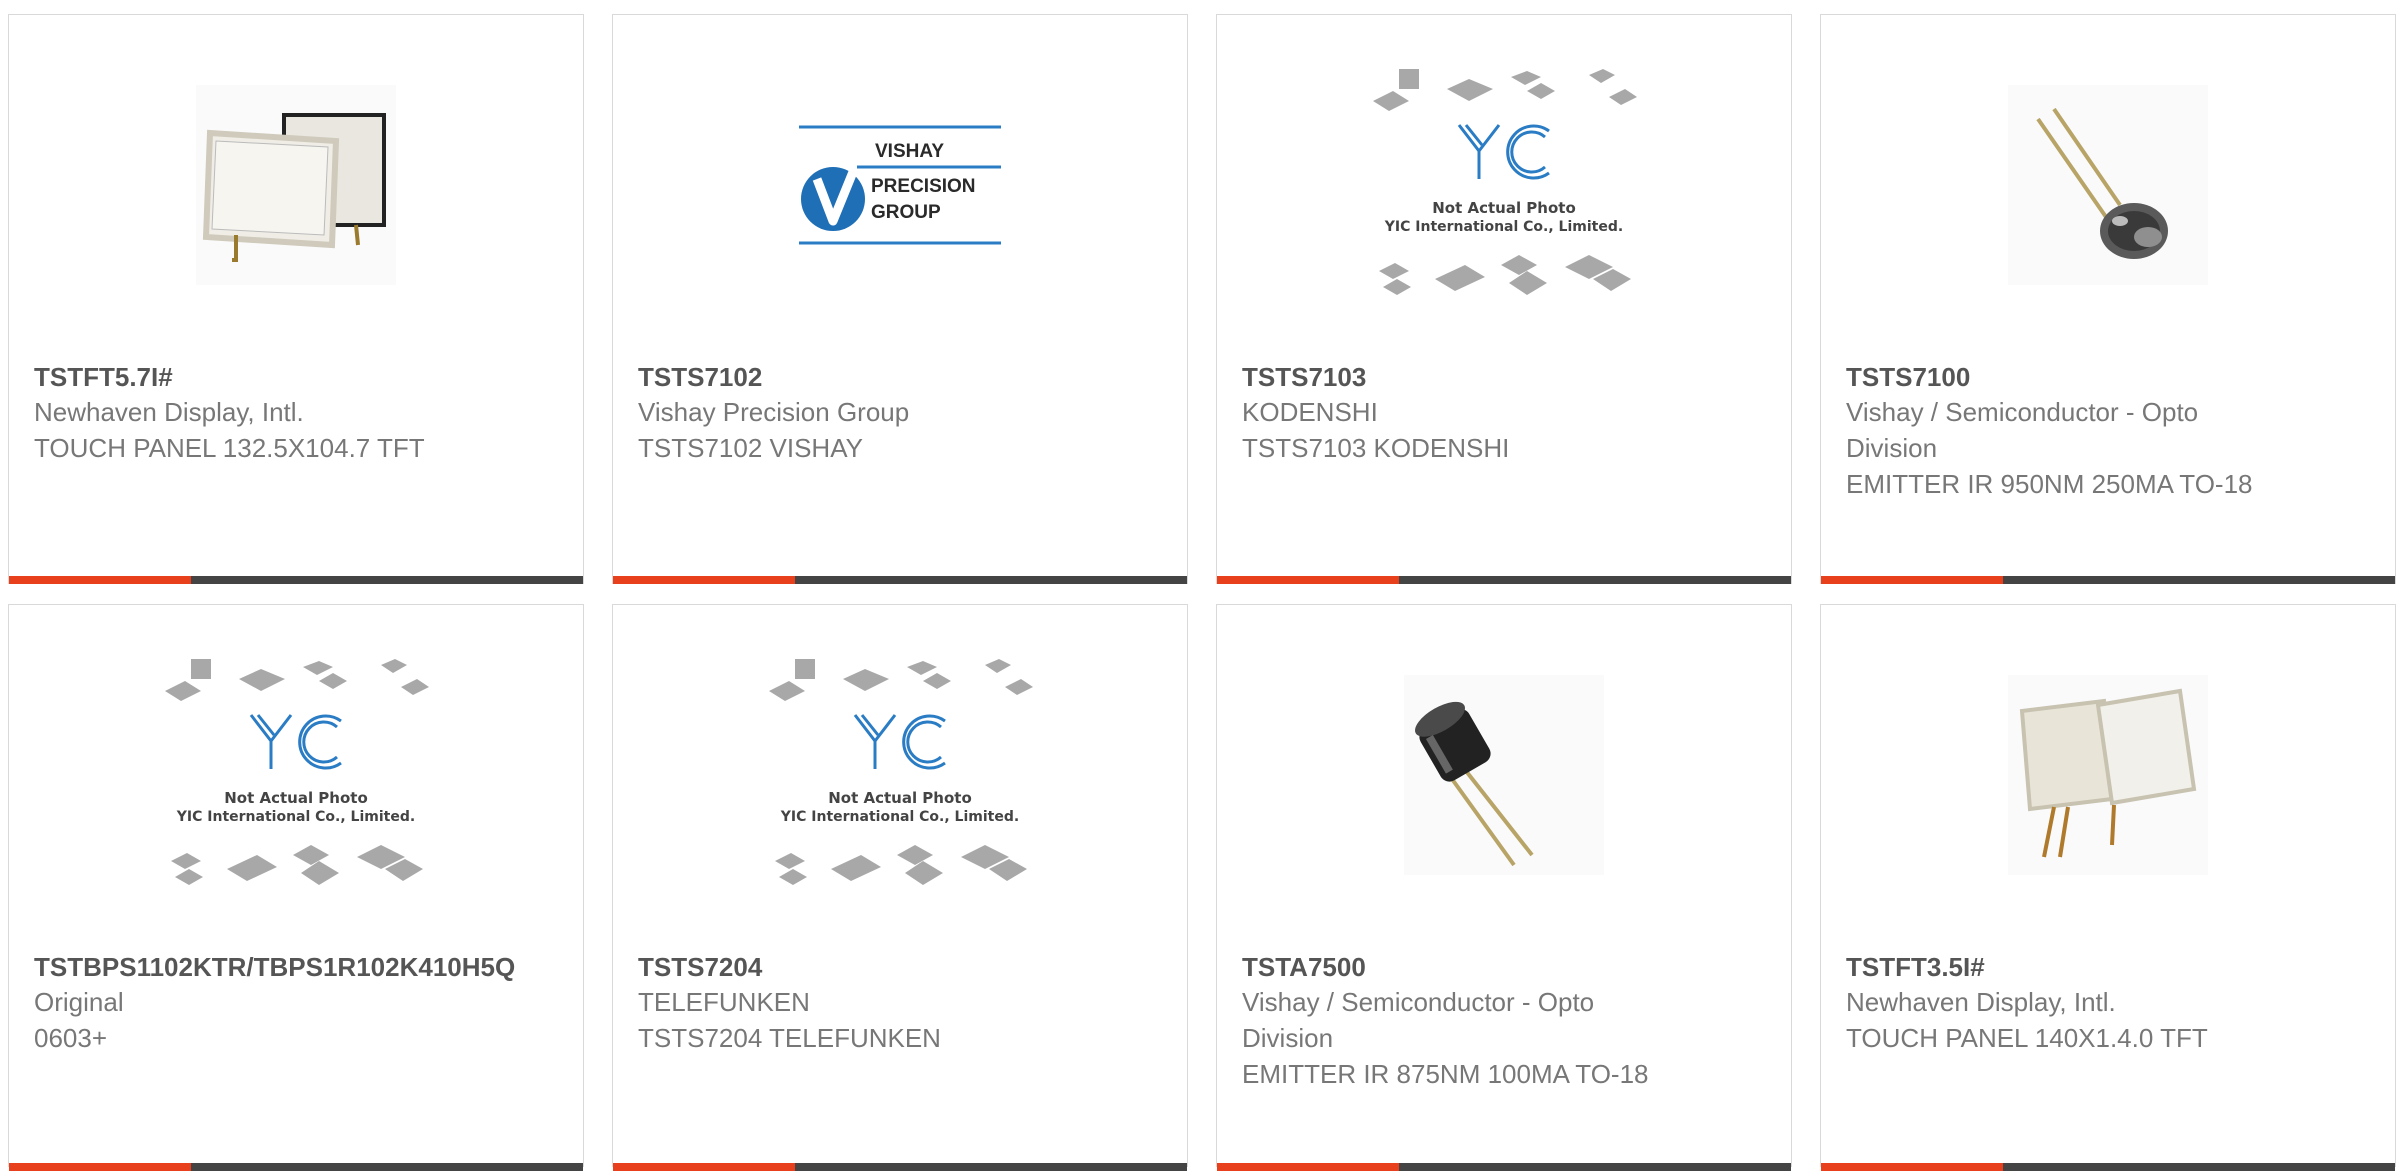 The image size is (2400, 1171). Describe the element at coordinates (79, 1002) in the screenshot. I see `manufacturer: Original` at that location.